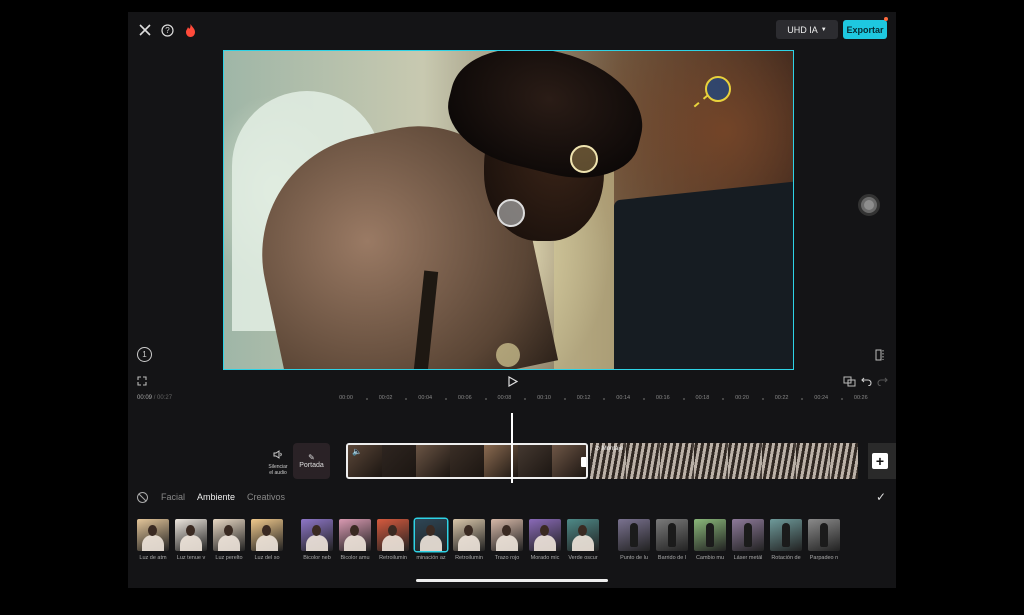 This screenshot has width=1024, height=615. What do you see at coordinates (155, 398) in the screenshot?
I see `timecode: 00:09 / 00:27` at bounding box center [155, 398].